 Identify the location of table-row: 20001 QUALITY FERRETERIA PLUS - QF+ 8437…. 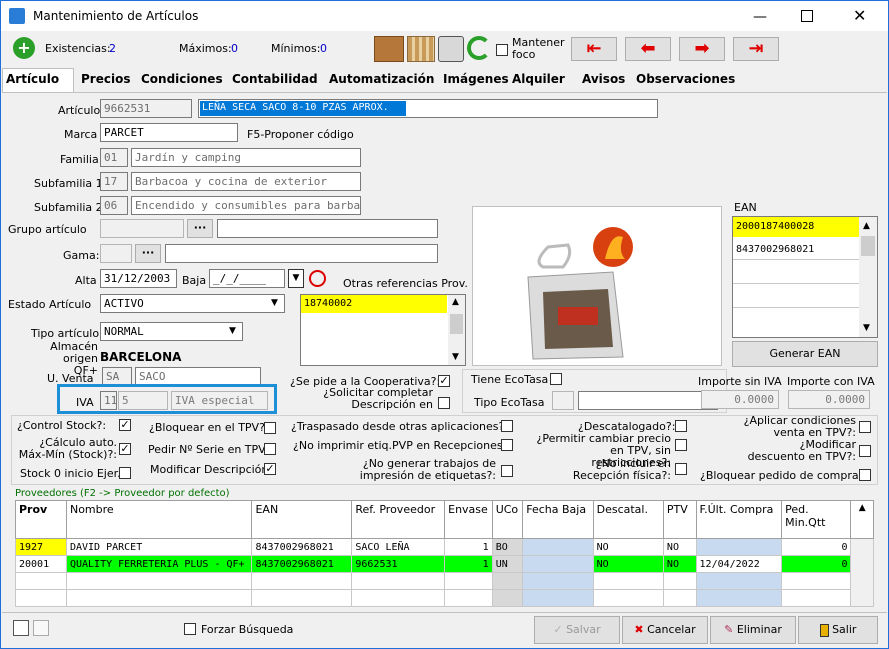
(444, 564).